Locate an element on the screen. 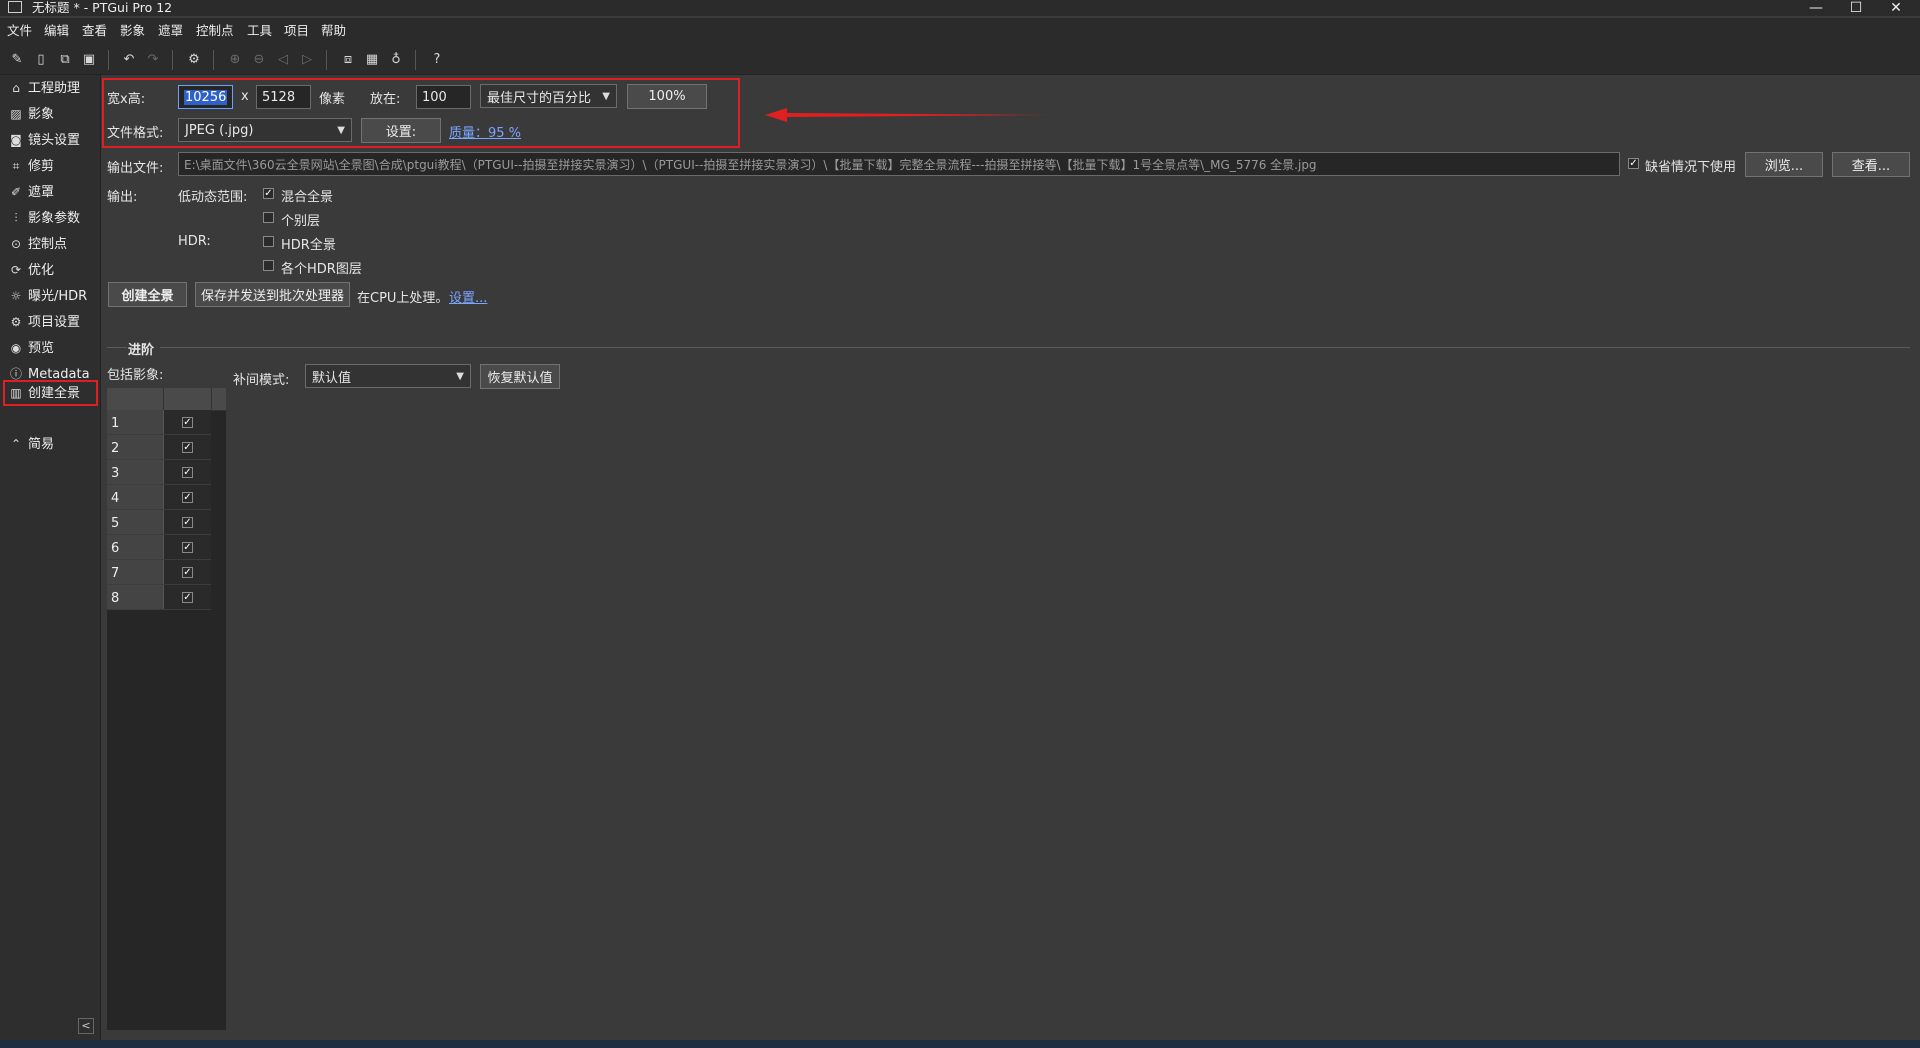 This screenshot has width=1920, height=1048. size-mode-value: 最佳尺寸的百分比 is located at coordinates (539, 98).